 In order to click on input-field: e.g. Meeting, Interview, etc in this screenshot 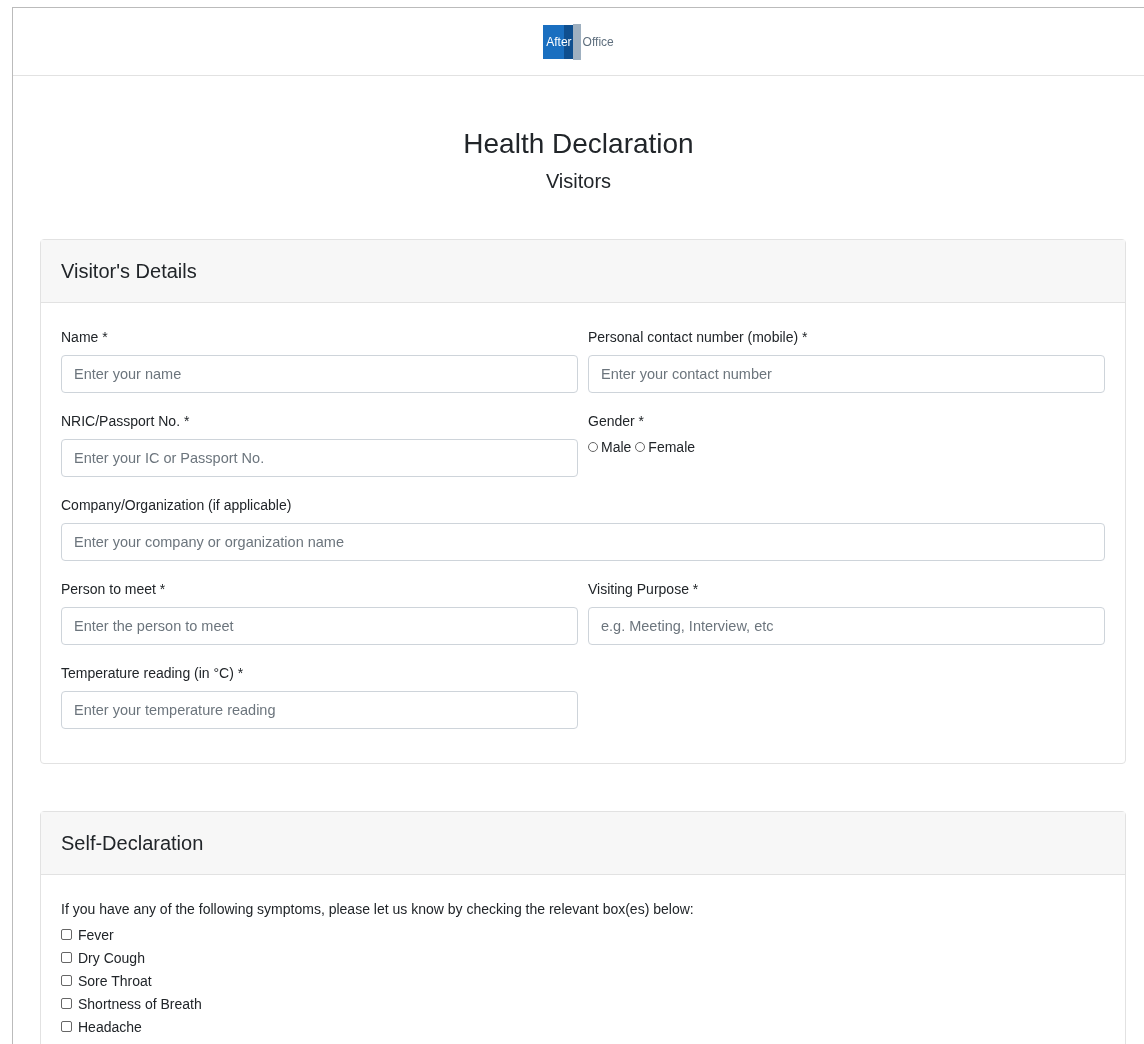, I will do `click(846, 626)`.